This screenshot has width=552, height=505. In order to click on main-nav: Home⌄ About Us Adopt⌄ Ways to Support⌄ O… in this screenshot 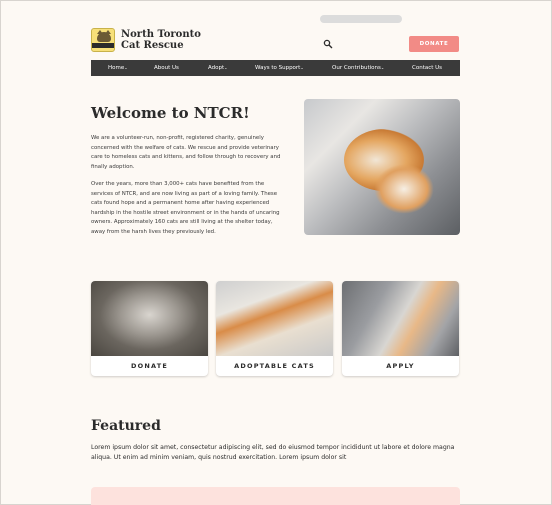, I will do `click(275, 68)`.